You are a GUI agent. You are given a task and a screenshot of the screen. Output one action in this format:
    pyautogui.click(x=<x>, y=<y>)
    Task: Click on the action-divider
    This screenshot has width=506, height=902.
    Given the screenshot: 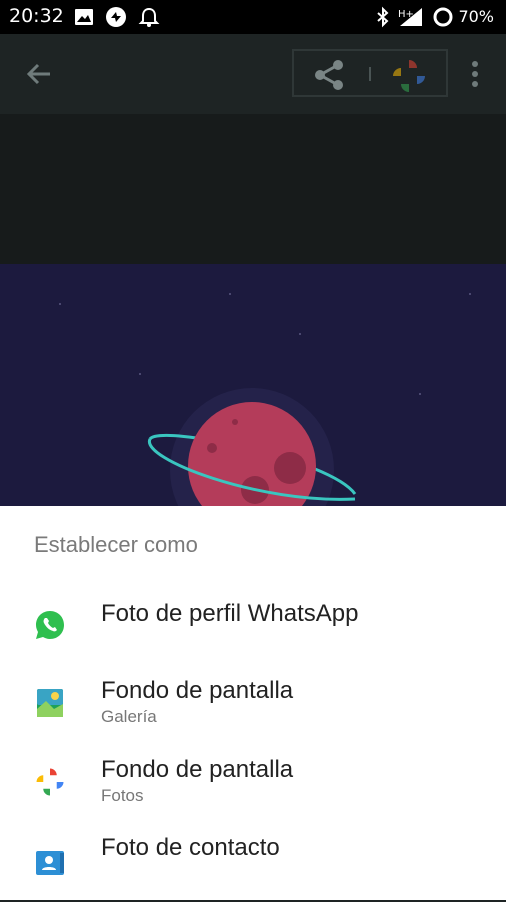 What is the action you would take?
    pyautogui.click(x=370, y=74)
    